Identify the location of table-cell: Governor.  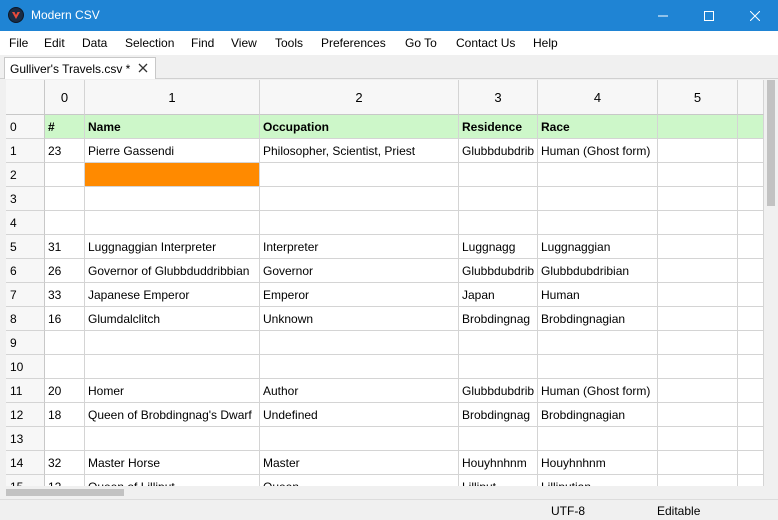
(359, 271).